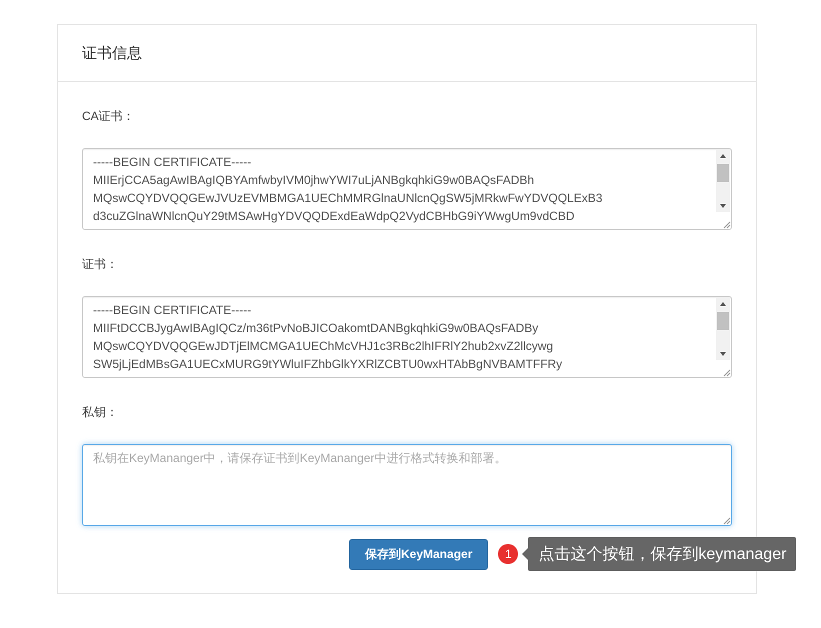 This screenshot has width=821, height=628. What do you see at coordinates (525, 554) in the screenshot?
I see `tooltip-arrow-icon` at bounding box center [525, 554].